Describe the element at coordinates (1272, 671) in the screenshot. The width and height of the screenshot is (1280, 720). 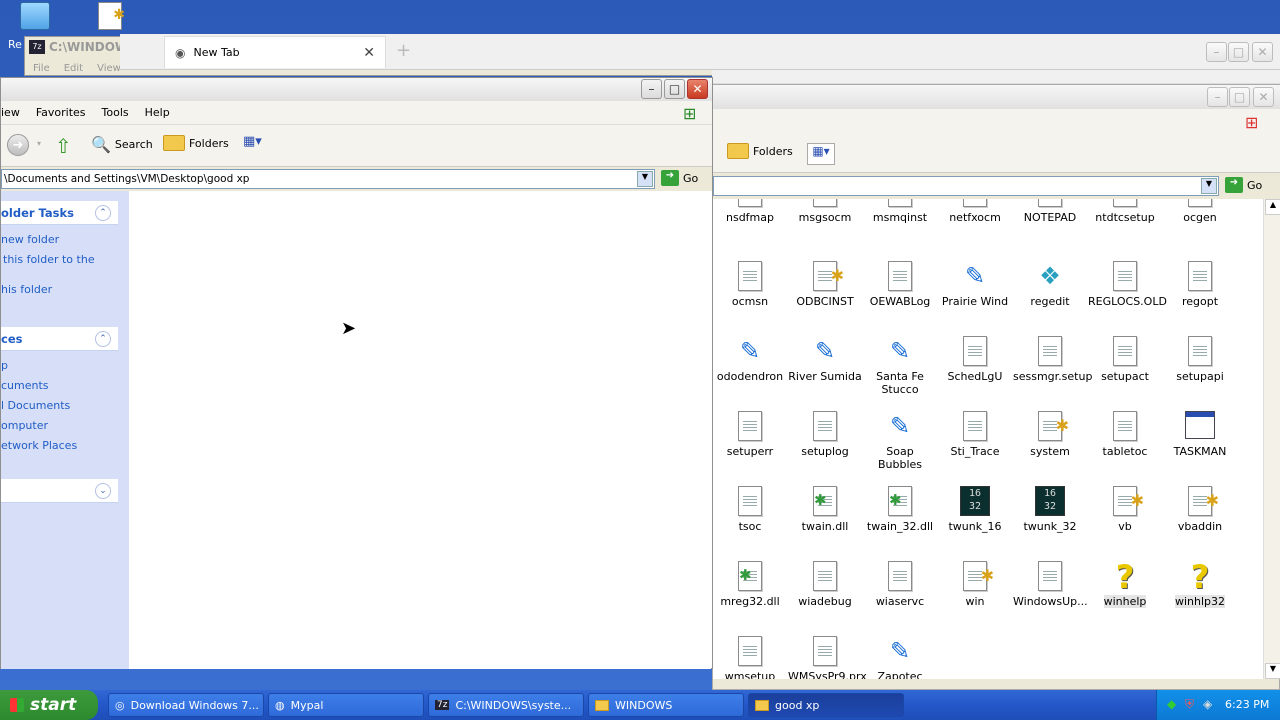
I see `scroll-down-button: ▼` at that location.